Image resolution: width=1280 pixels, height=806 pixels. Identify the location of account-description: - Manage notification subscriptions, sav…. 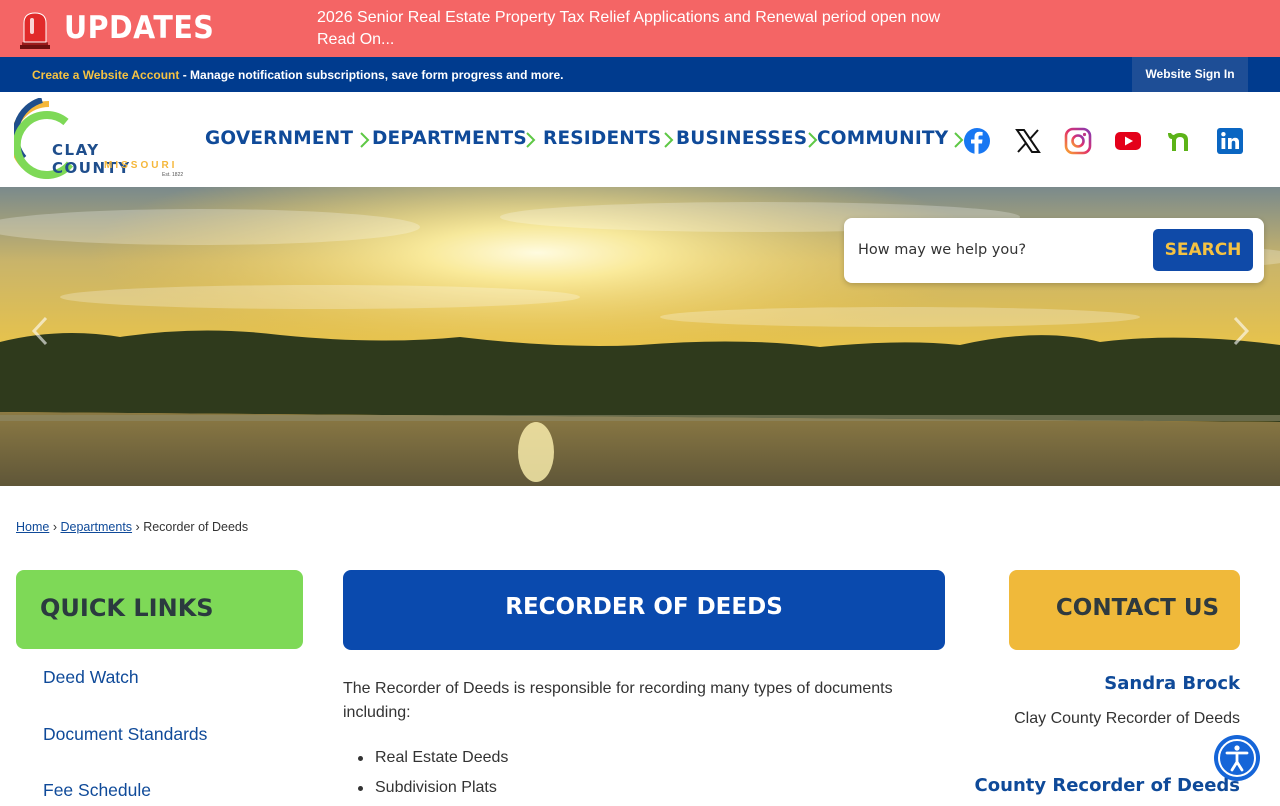
(371, 75).